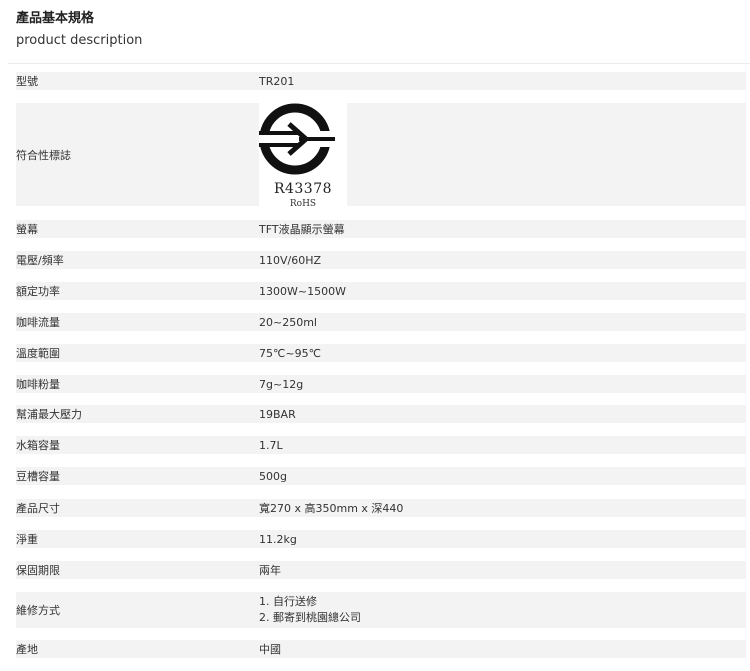 The height and width of the screenshot is (671, 750). What do you see at coordinates (270, 649) in the screenshot?
I see `spec-value: 中國` at bounding box center [270, 649].